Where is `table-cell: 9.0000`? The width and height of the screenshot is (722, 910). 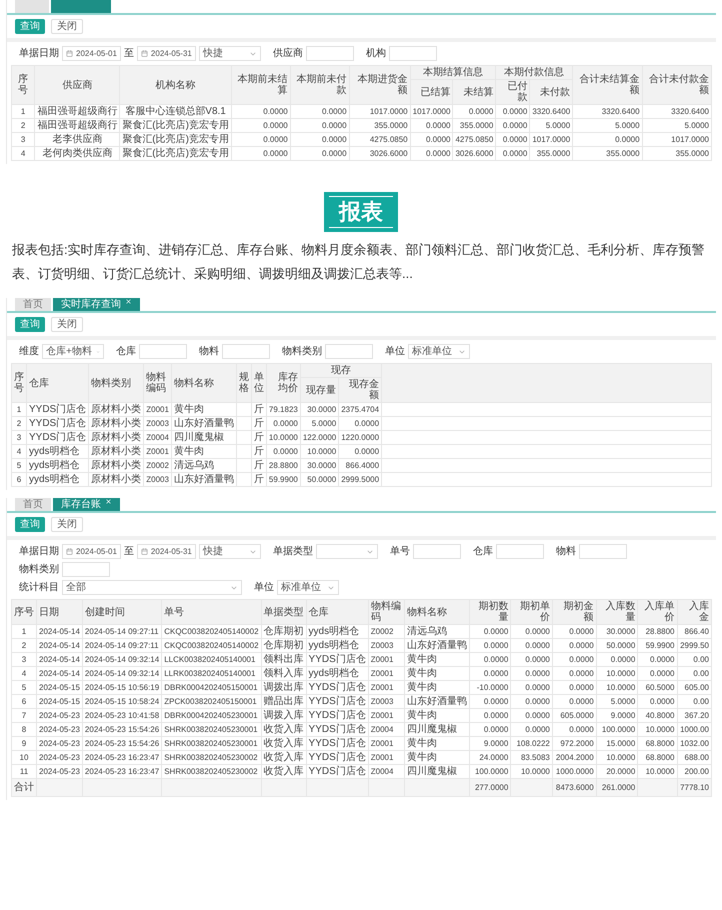
table-cell: 9.0000 is located at coordinates (617, 715).